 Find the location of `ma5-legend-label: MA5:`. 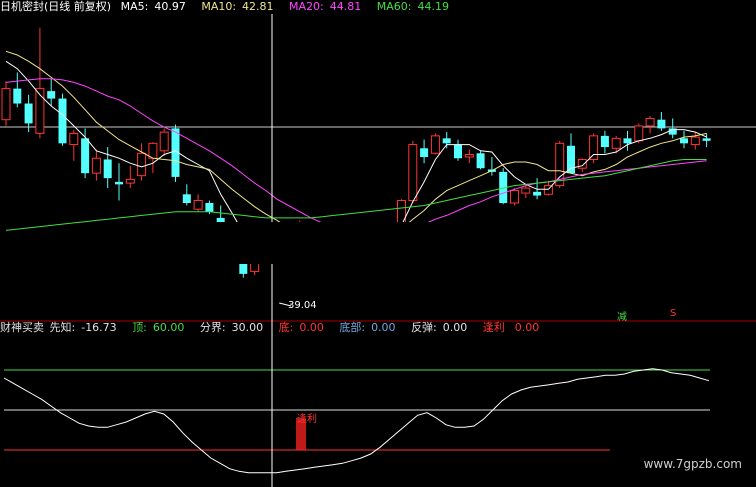

ma5-legend-label: MA5: is located at coordinates (134, 6).